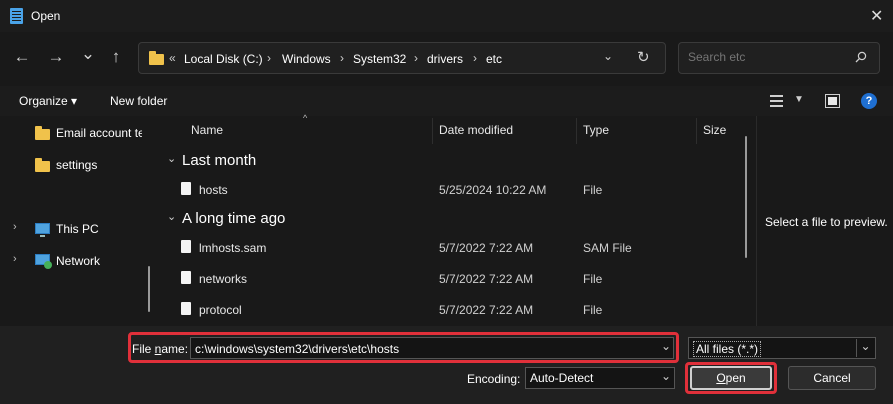  I want to click on breadcrumb-system32: System32, so click(379, 59).